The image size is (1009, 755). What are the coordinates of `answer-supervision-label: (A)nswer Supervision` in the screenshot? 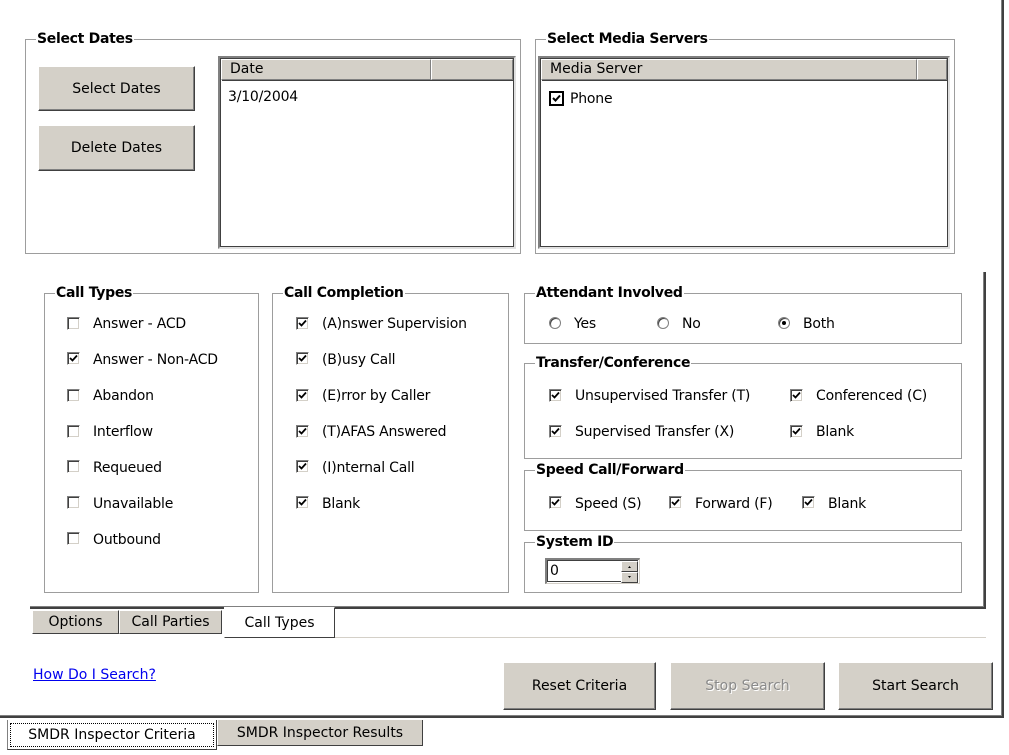 It's located at (394, 324).